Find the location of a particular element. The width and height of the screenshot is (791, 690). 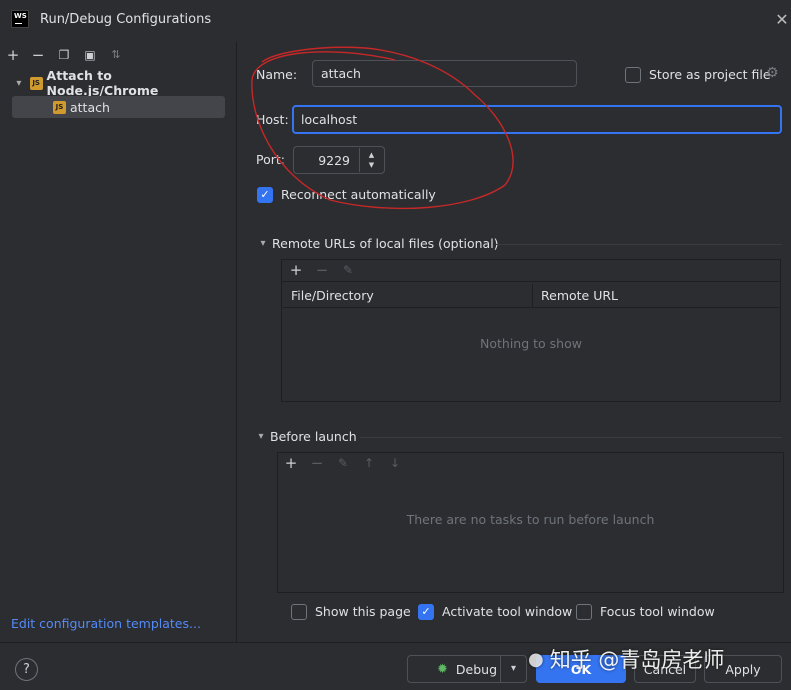

remote-urls-header: ▾ Remote URLs of local files (optional) is located at coordinates (378, 243).